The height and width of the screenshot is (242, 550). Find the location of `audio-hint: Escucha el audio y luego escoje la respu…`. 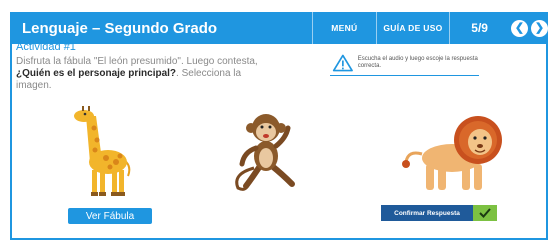

audio-hint: Escucha el audio y luego escoje la respu… is located at coordinates (404, 64).